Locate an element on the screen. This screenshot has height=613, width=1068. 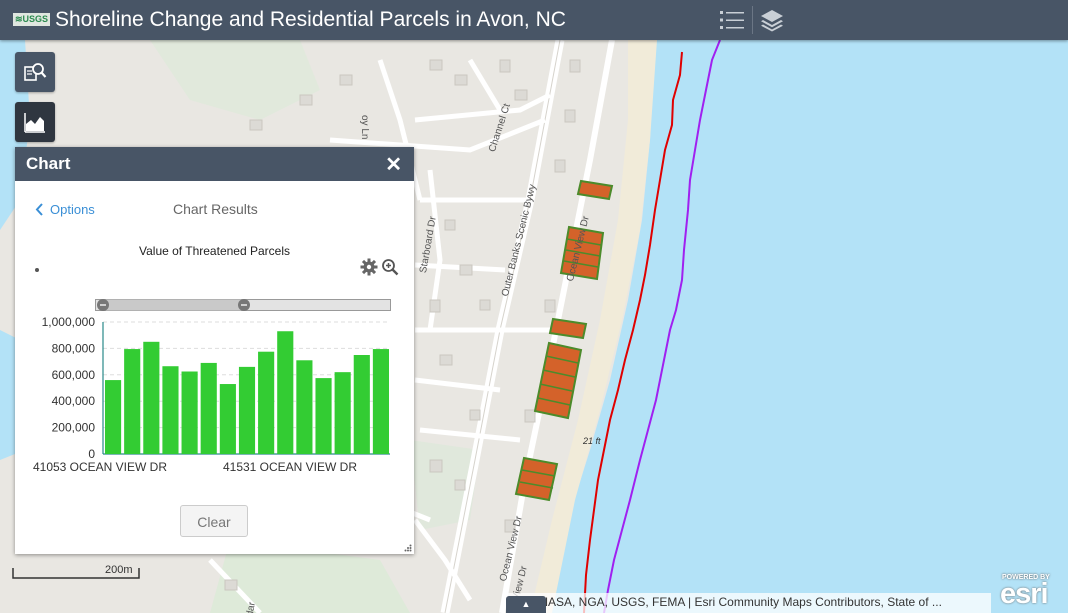
list-icon is located at coordinates (732, 20).